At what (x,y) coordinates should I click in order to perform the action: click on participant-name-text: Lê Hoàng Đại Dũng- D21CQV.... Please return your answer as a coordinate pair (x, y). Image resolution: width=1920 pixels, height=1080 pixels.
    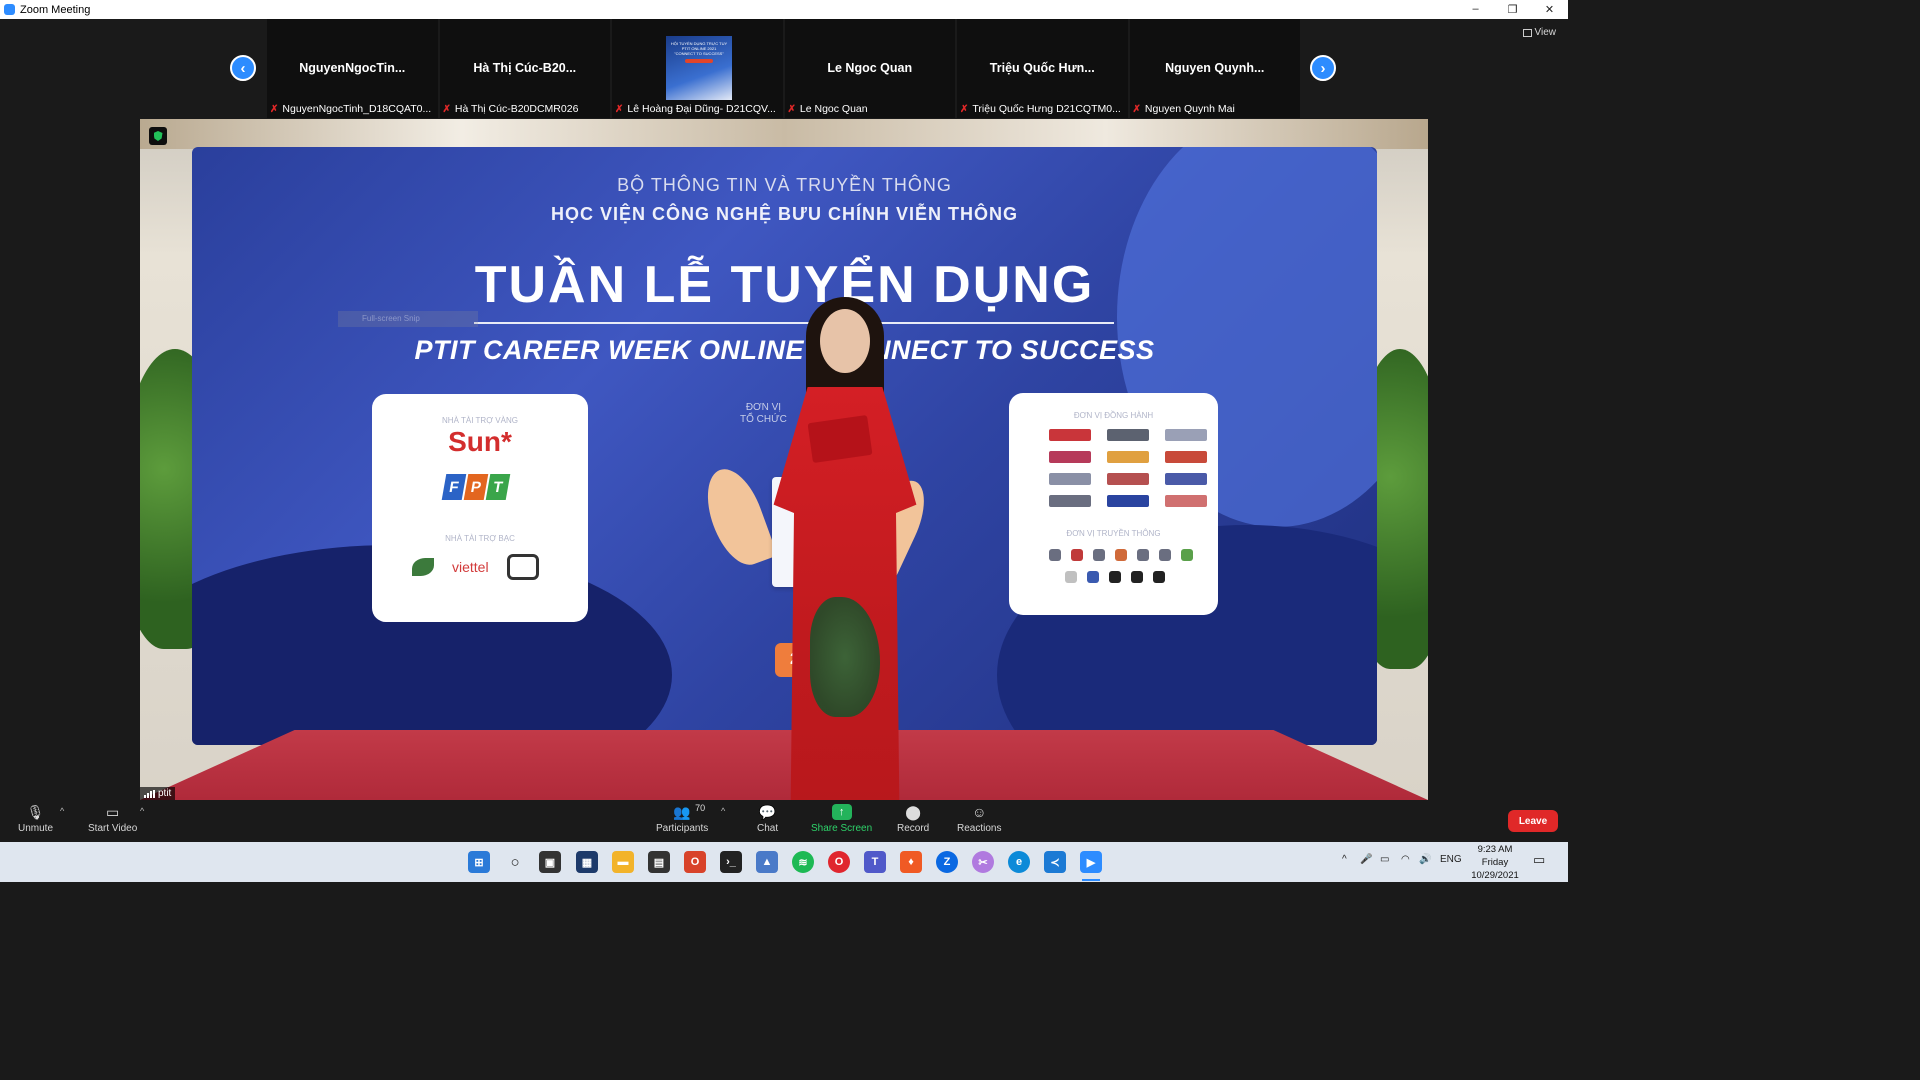
    Looking at the image, I should click on (701, 109).